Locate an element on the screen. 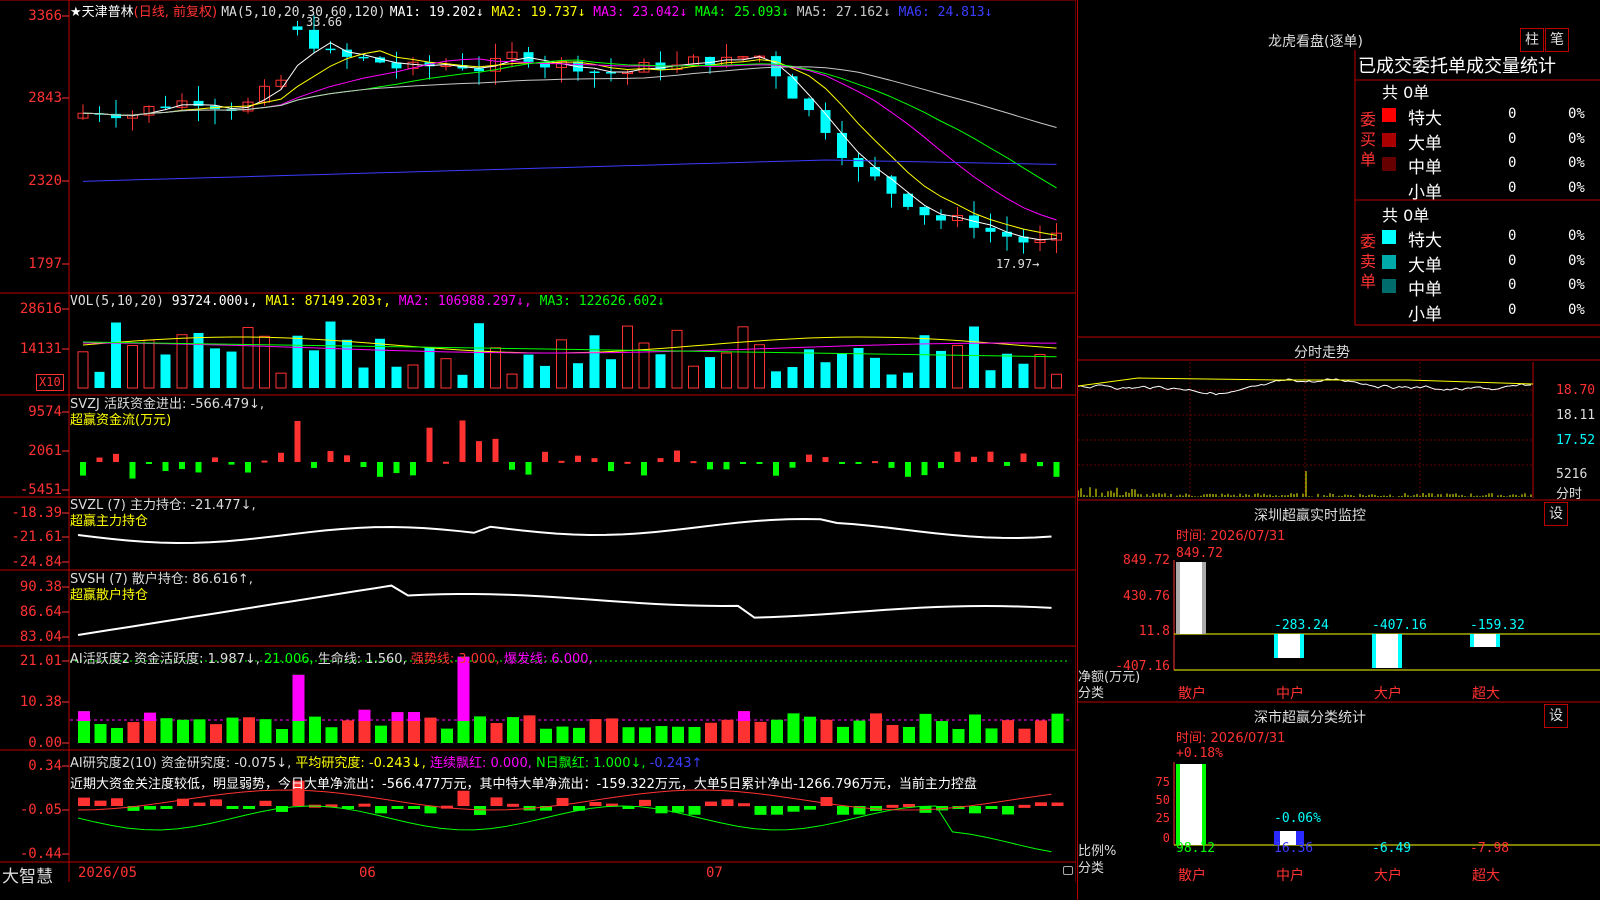 This screenshot has height=900, width=1600. adjust-mode: (日线, 前复权) is located at coordinates (175, 12).